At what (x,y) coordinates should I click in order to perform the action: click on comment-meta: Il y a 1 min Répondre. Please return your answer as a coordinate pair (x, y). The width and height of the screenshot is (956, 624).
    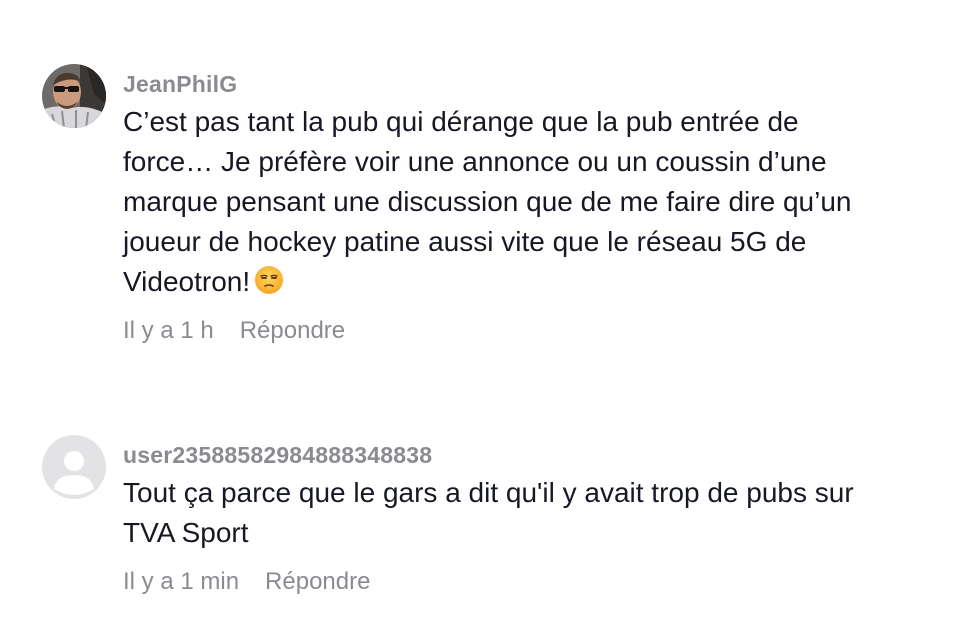
    Looking at the image, I should click on (533, 582).